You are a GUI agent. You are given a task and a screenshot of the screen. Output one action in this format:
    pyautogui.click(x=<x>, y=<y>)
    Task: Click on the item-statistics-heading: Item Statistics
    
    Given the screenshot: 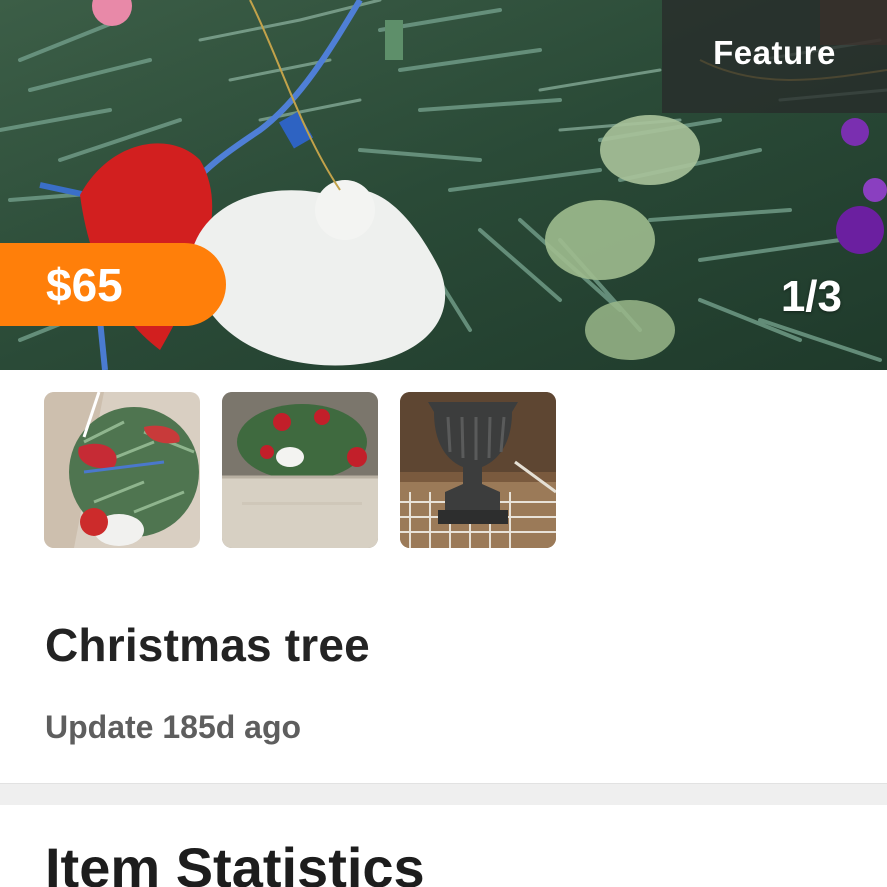 What is the action you would take?
    pyautogui.click(x=235, y=861)
    